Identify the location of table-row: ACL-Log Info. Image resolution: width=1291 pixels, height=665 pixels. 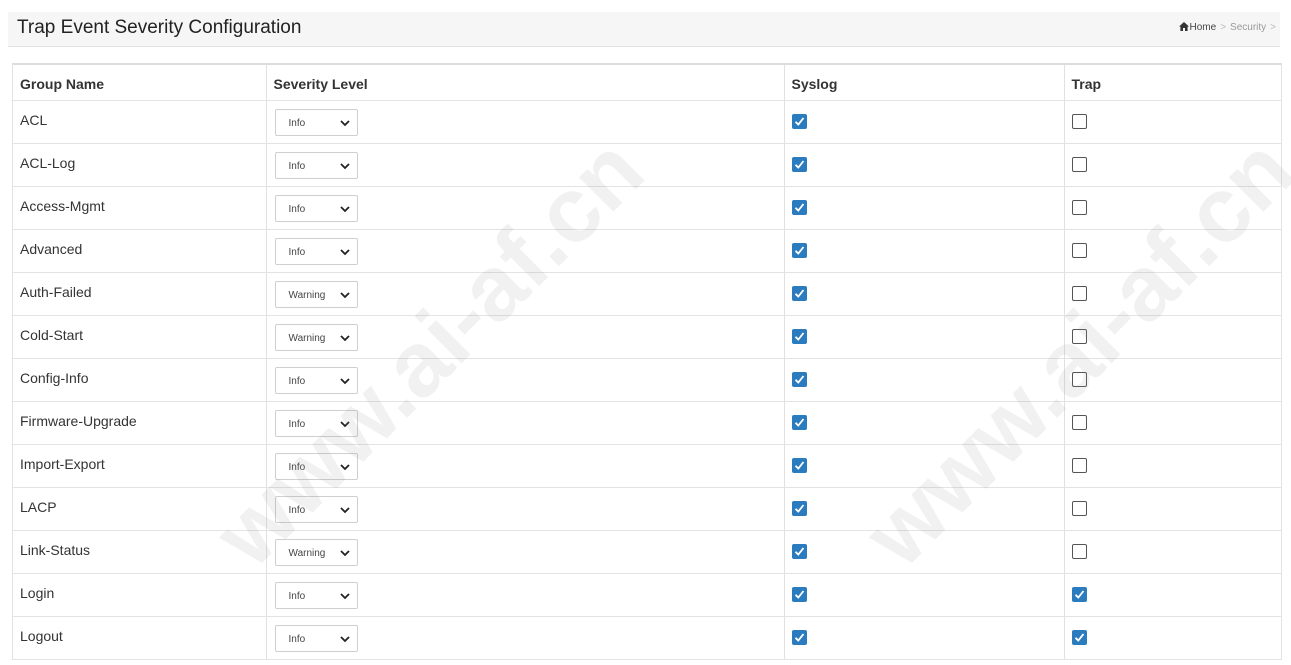
(647, 165).